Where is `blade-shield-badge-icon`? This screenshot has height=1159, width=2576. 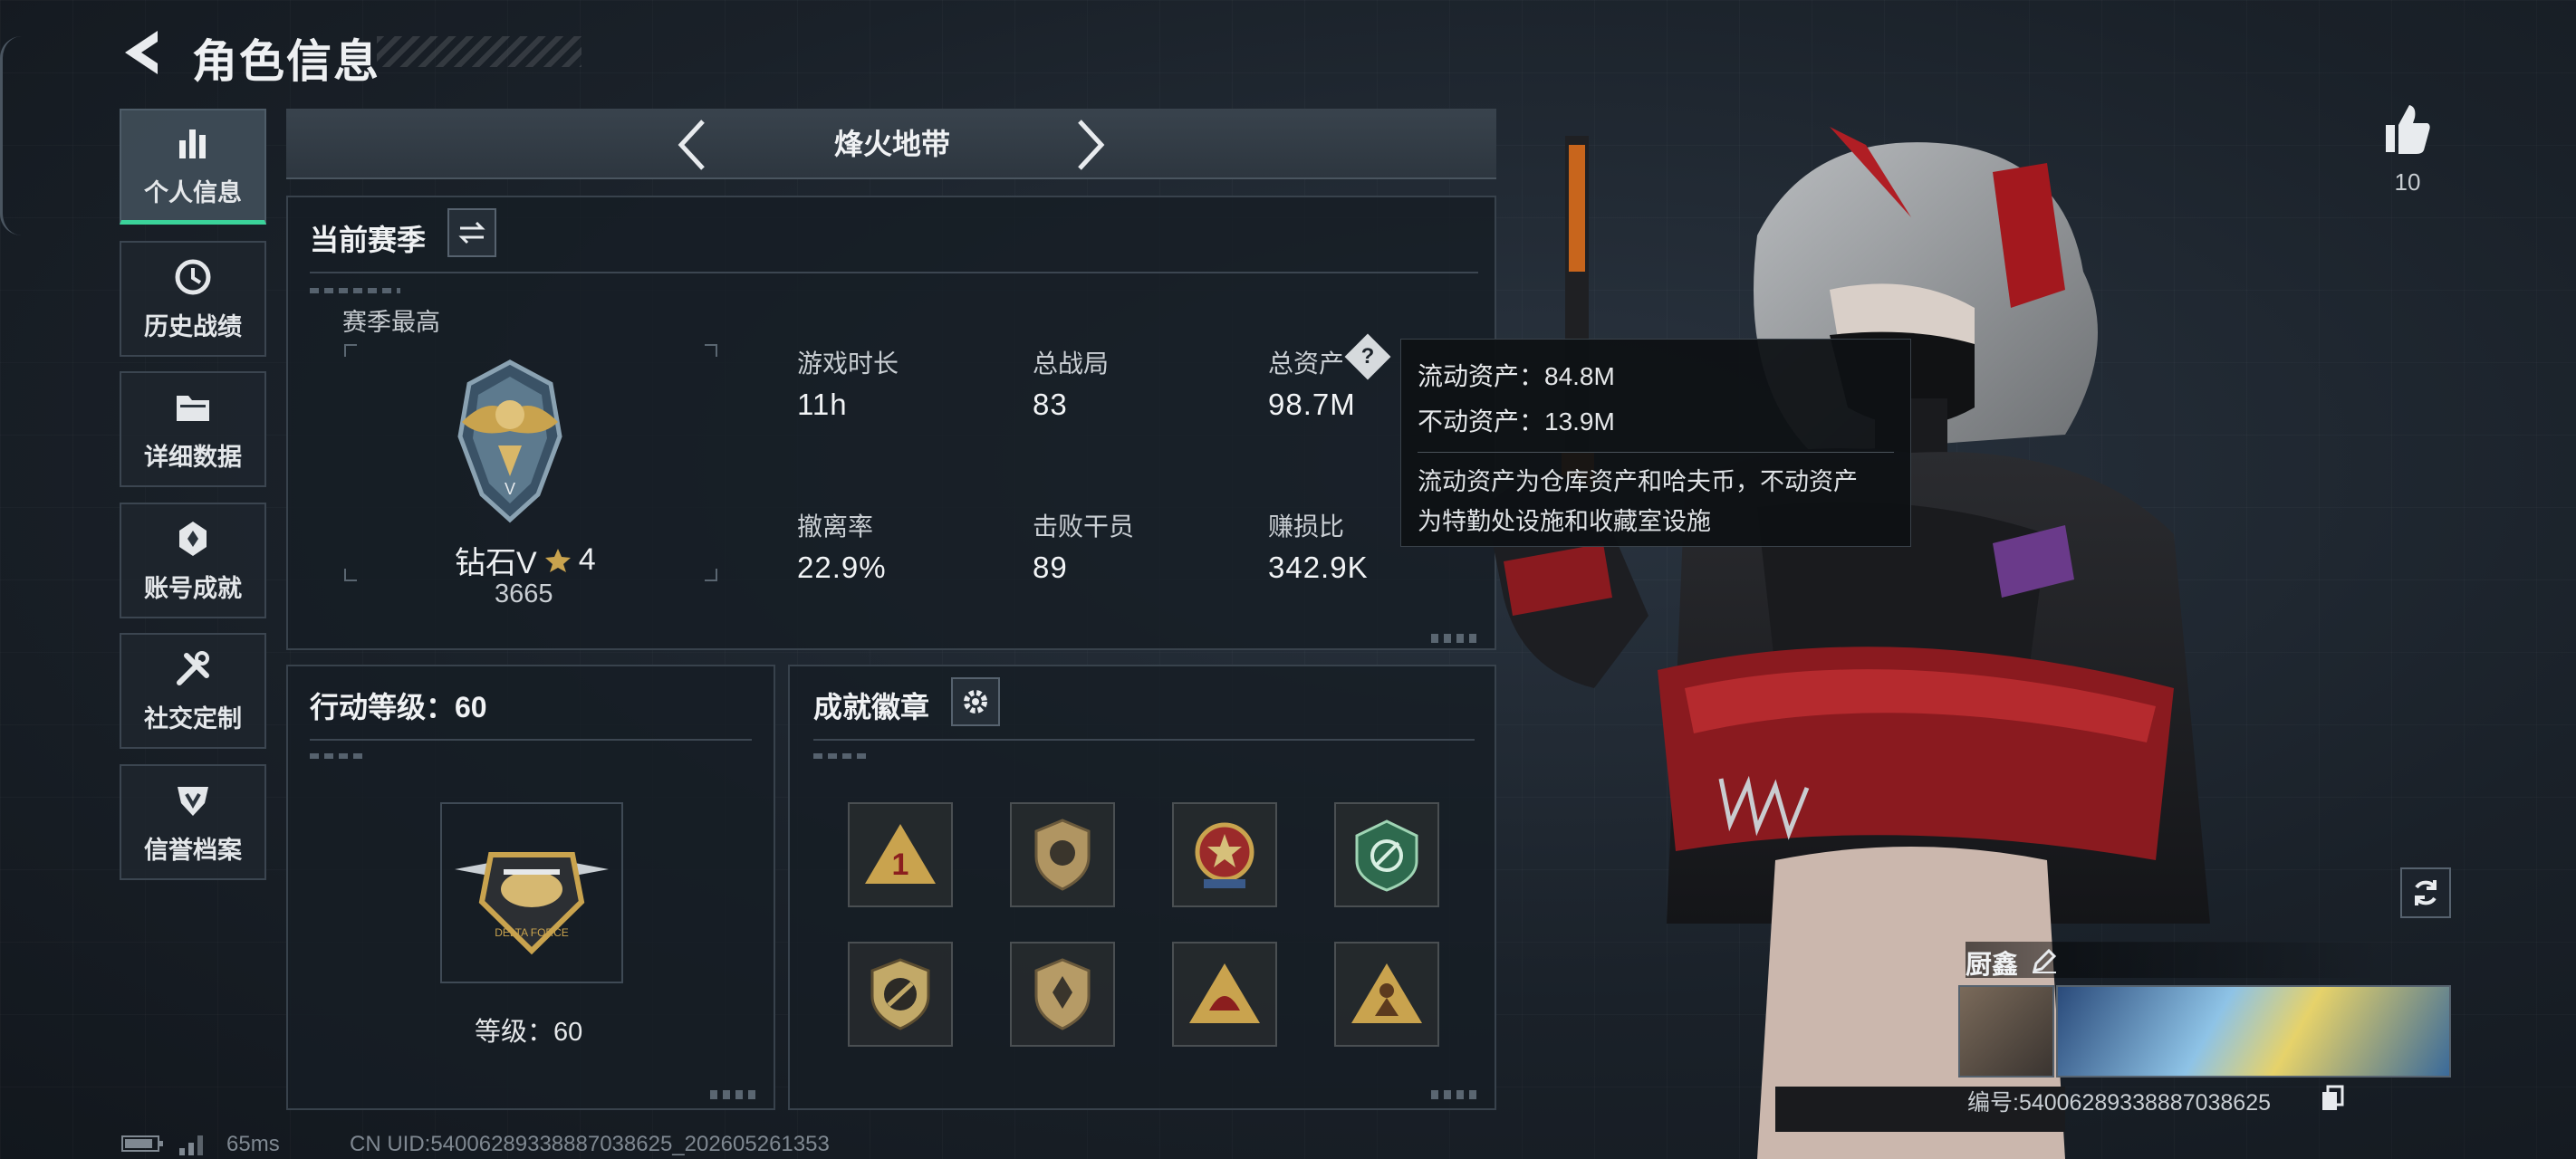
blade-shield-badge-icon is located at coordinates (900, 994).